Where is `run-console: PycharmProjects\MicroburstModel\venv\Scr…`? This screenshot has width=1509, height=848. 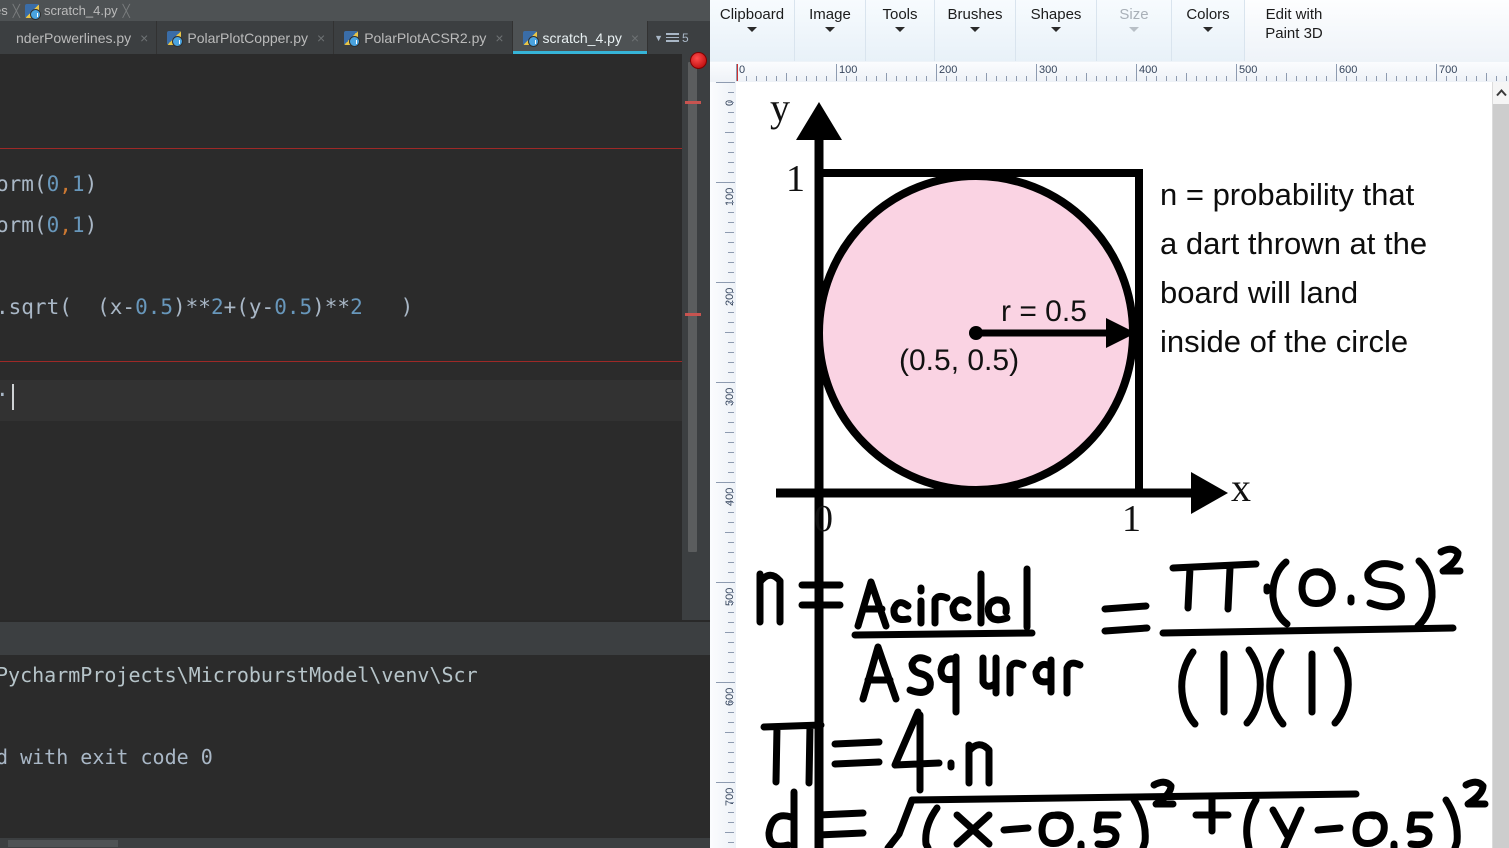
run-console: PycharmProjects\MicroburstModel\venv\Scr… is located at coordinates (355, 746).